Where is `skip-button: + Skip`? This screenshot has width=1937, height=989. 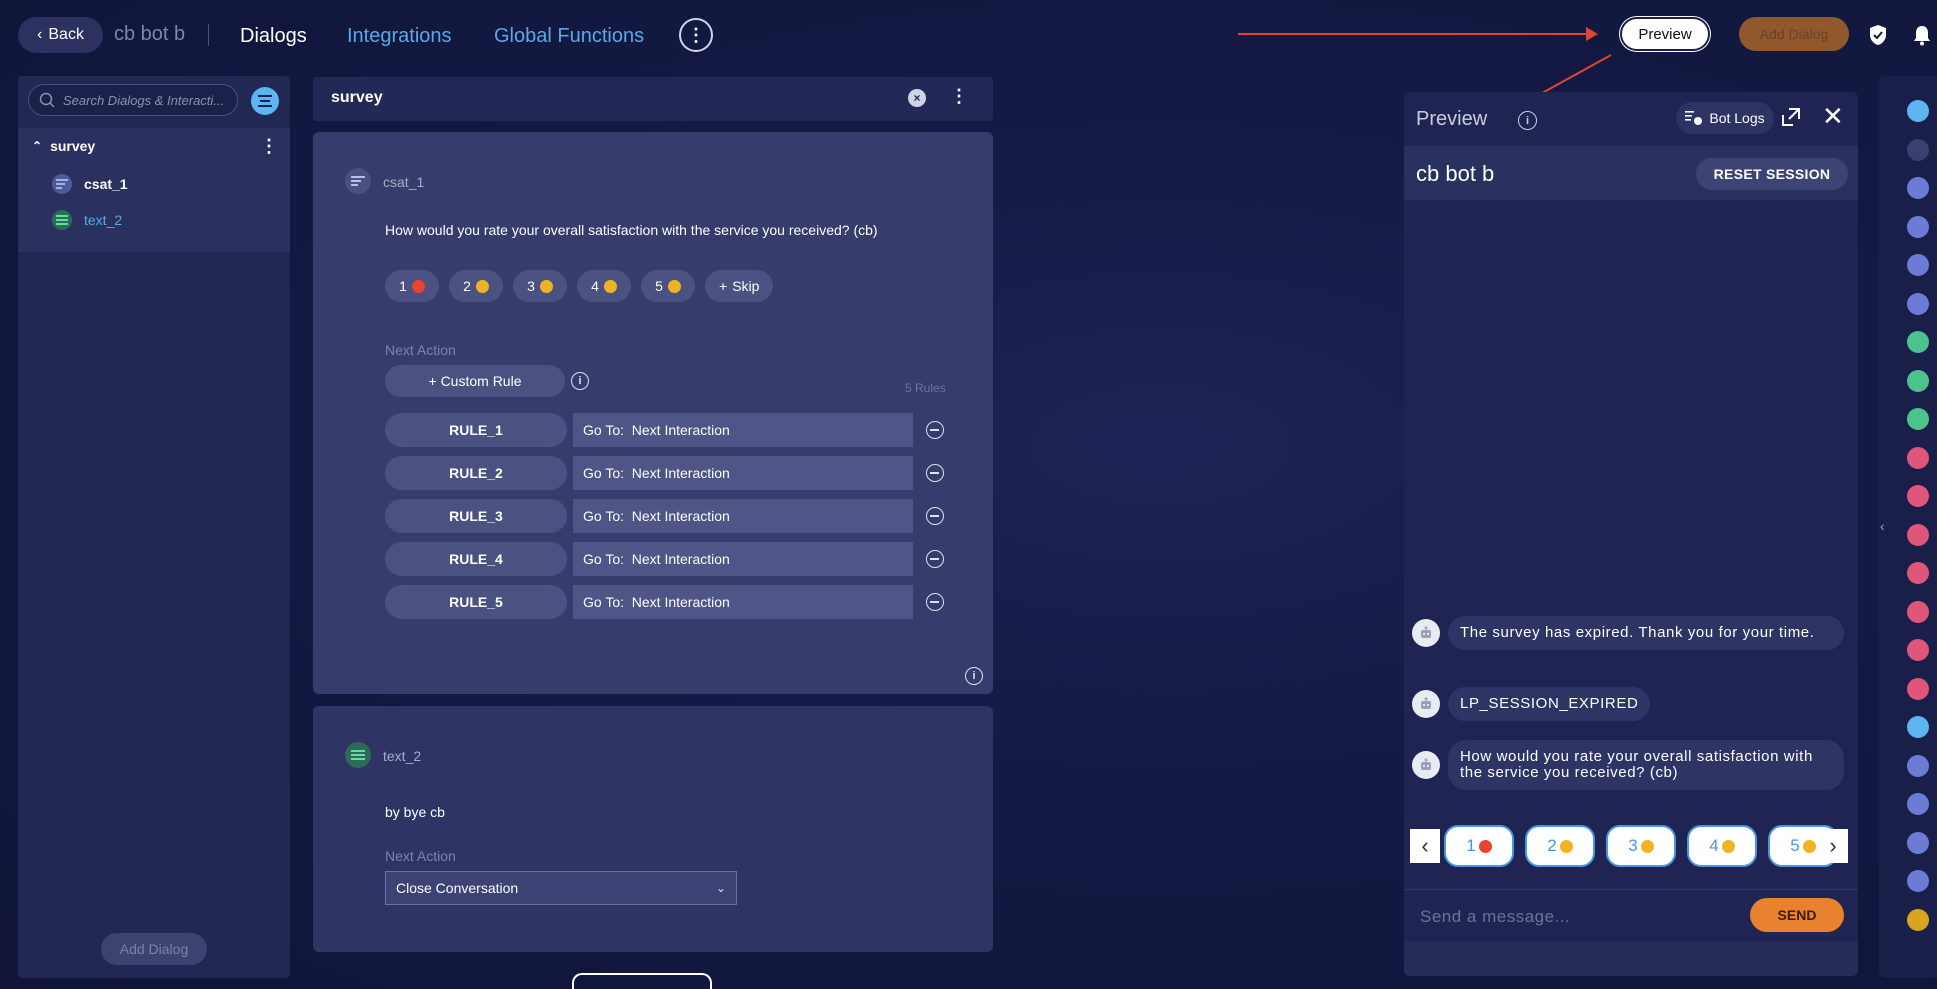
skip-button: + Skip is located at coordinates (739, 286).